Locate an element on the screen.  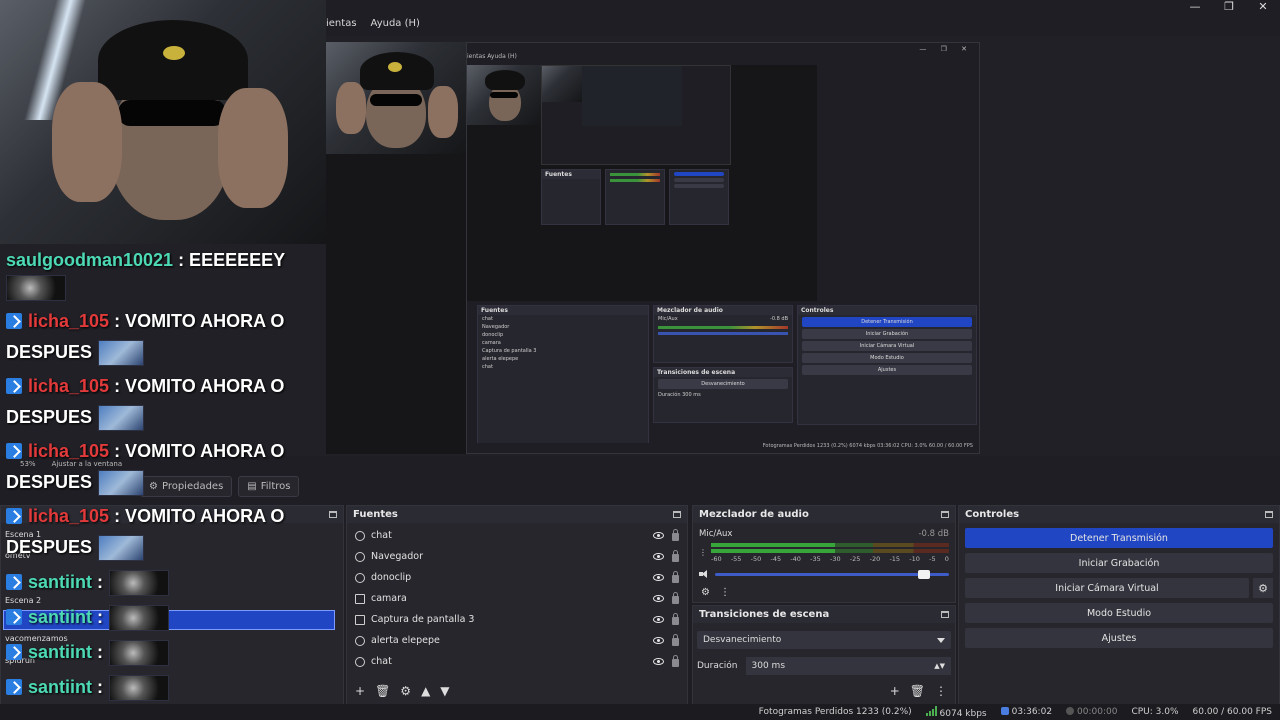
scene-item: ometv is located at coordinates (17, 555).